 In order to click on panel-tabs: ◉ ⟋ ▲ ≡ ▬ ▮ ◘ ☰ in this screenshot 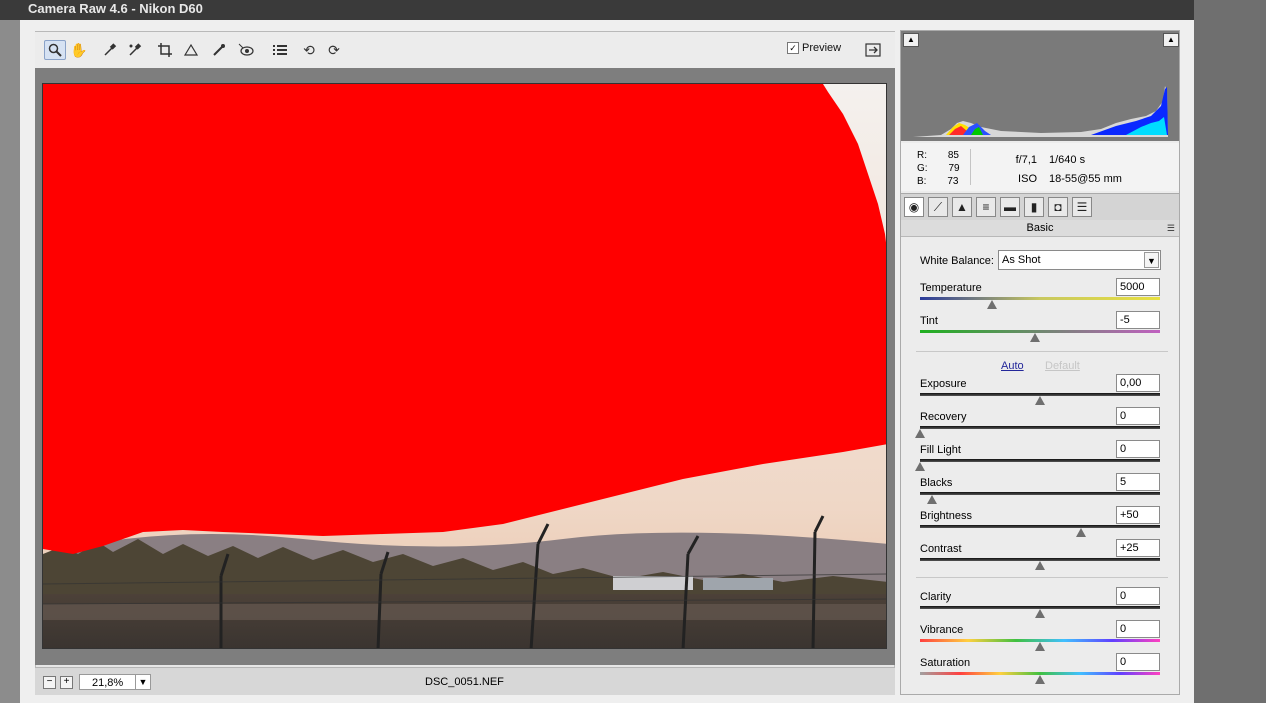, I will do `click(1040, 207)`.